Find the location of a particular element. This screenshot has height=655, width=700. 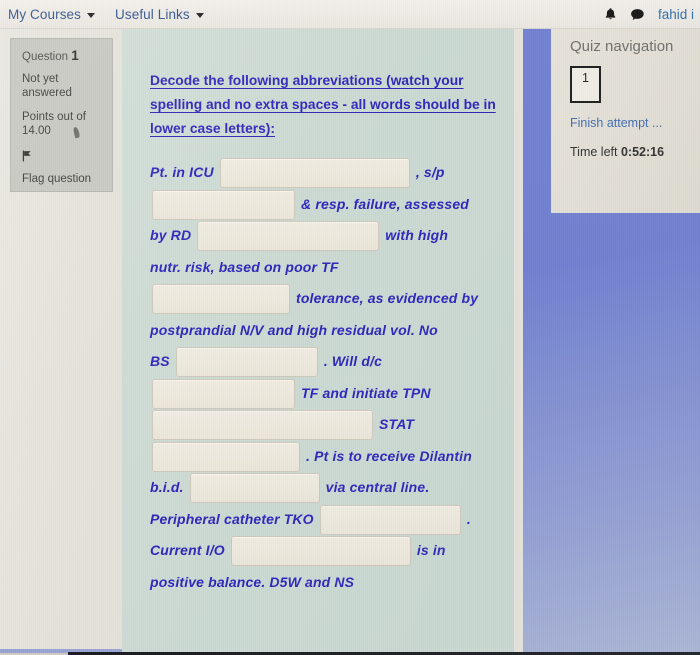

time-left: Time left 0:52:16 is located at coordinates (630, 152).